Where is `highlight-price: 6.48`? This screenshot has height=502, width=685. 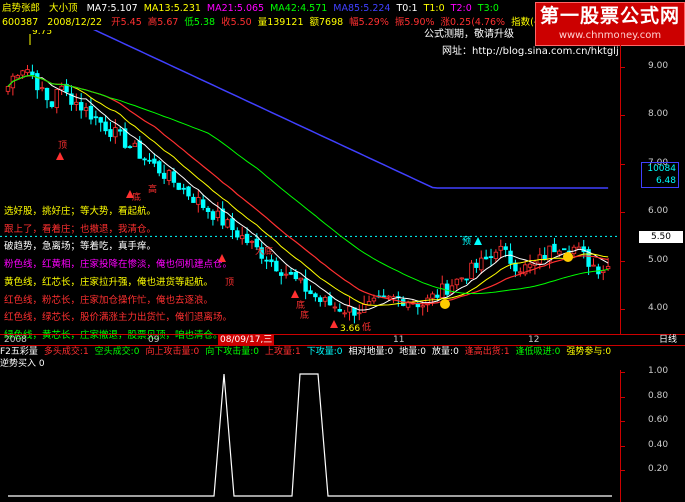
highlight-price: 6.48 is located at coordinates (665, 181).